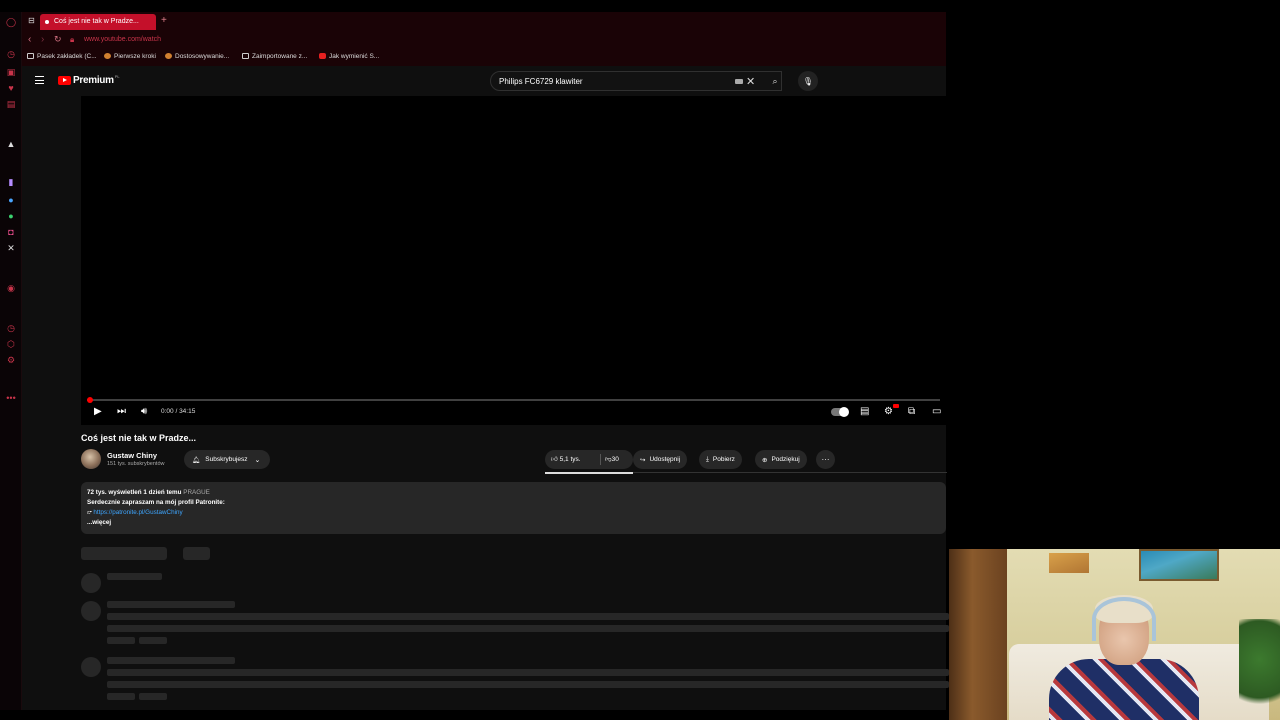 Image resolution: width=1280 pixels, height=720 pixels. I want to click on webcam-overlay, so click(1114, 634).